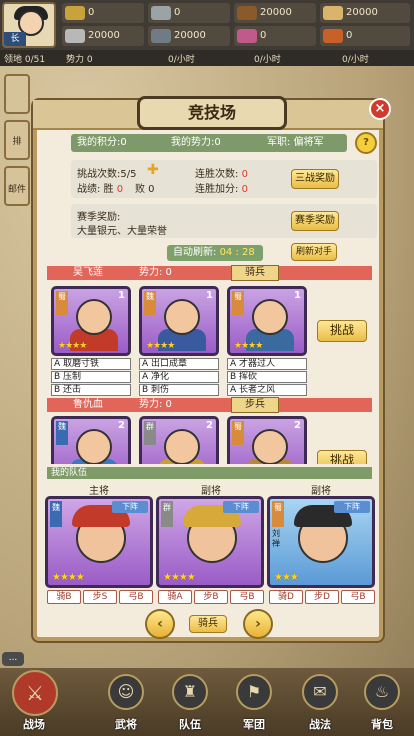 The width and height of the screenshot is (414, 736). I want to click on wheat-icon, so click(333, 13).